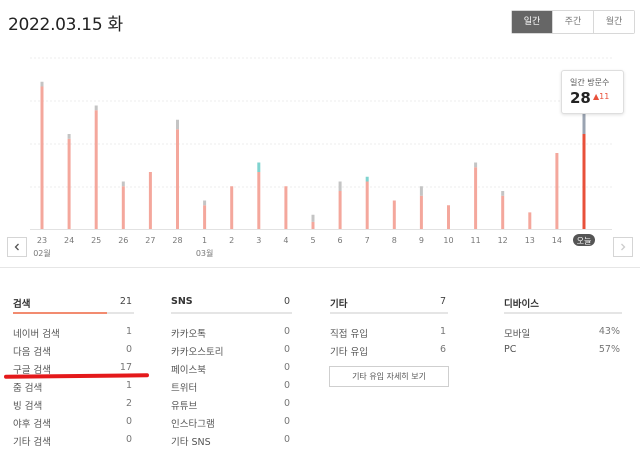 This screenshot has width=640, height=467. Describe the element at coordinates (231, 385) in the screenshot. I see `list-item: 트위터 0` at that location.